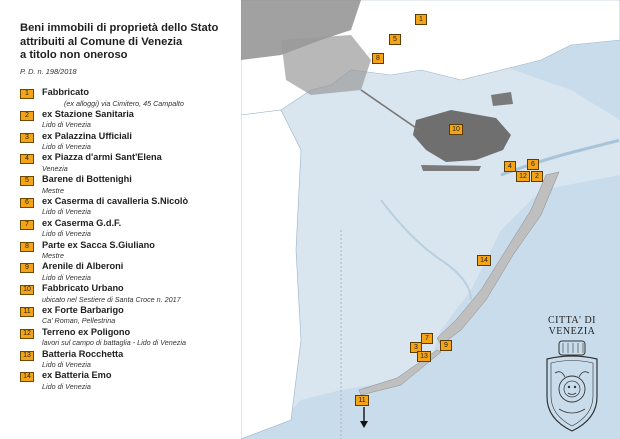 The image size is (620, 439). I want to click on decree-reference: P. D. n. 198/2018, so click(48, 71).